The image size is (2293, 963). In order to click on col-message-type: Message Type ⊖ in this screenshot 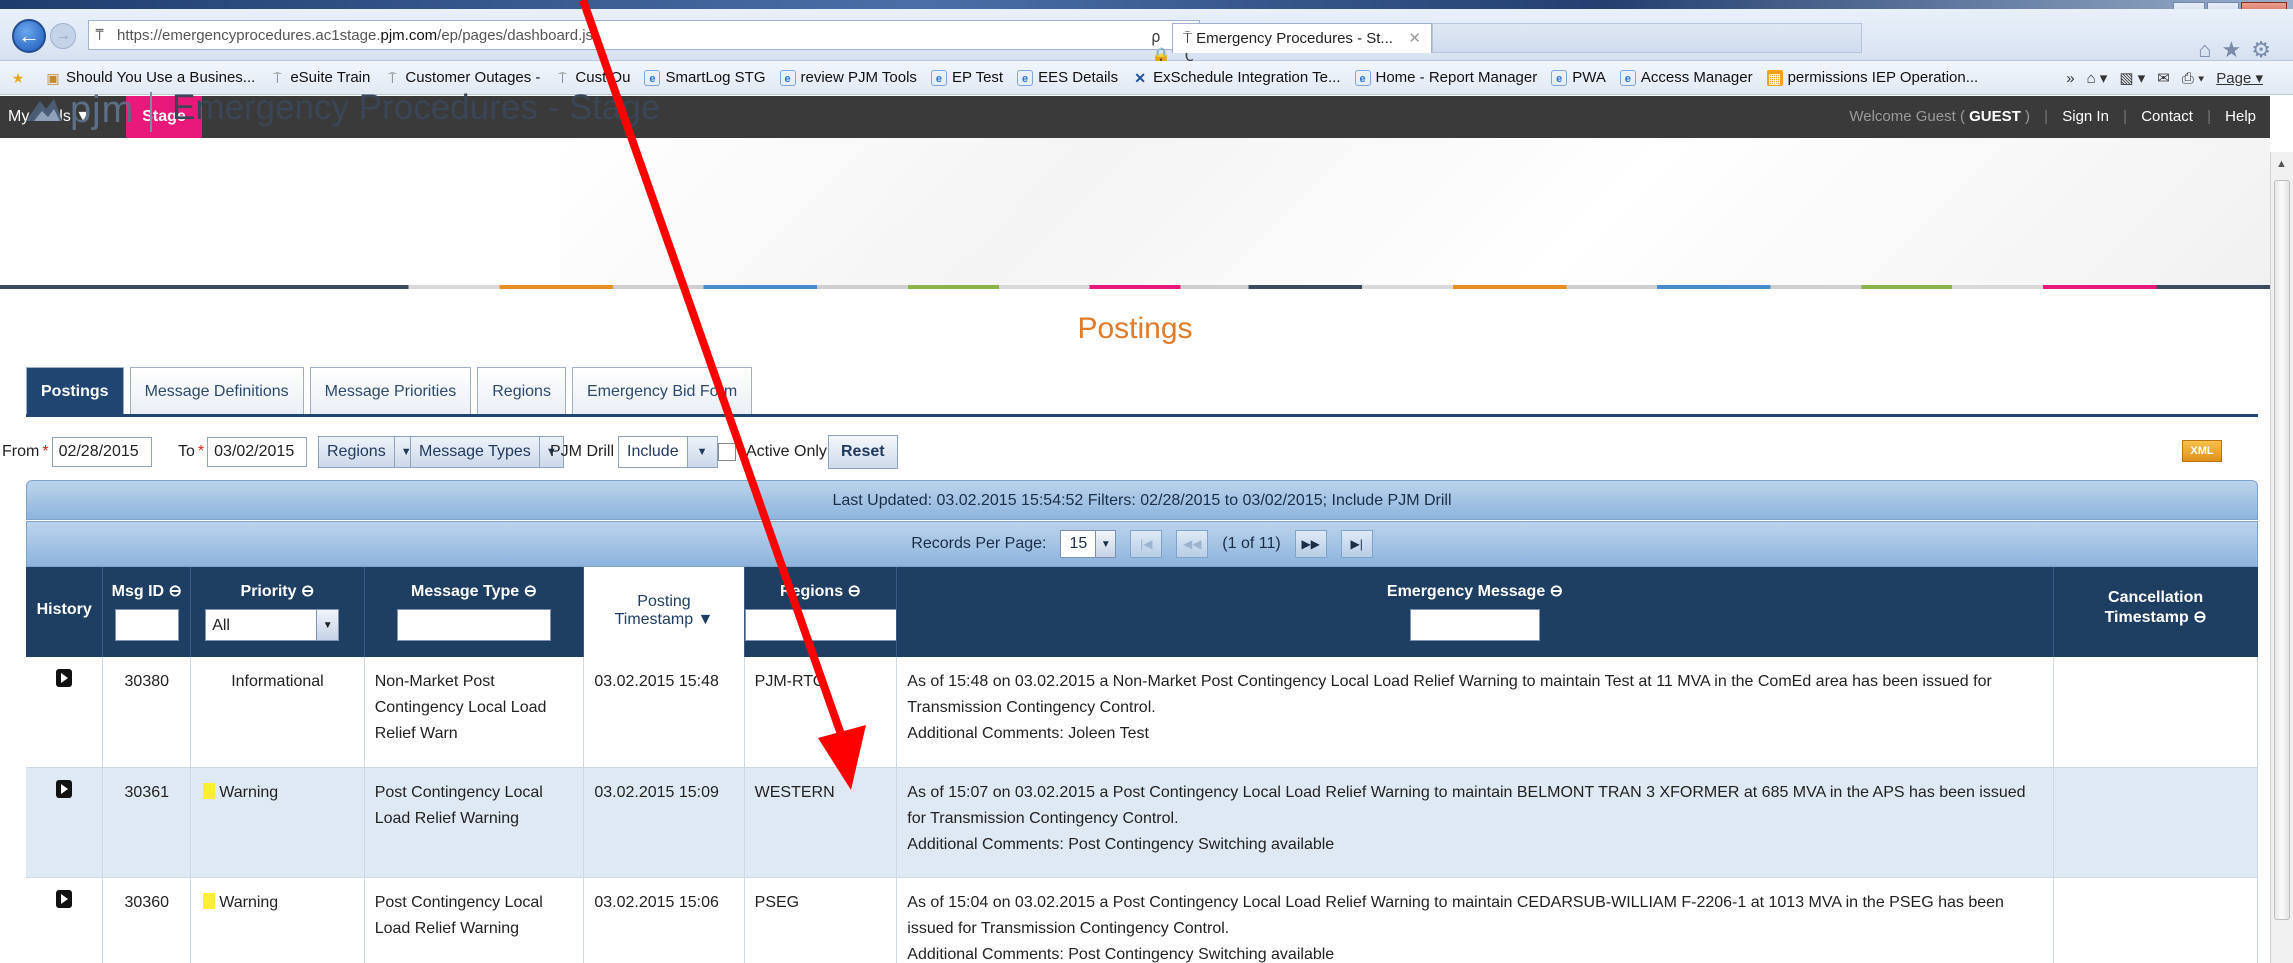, I will do `click(474, 612)`.